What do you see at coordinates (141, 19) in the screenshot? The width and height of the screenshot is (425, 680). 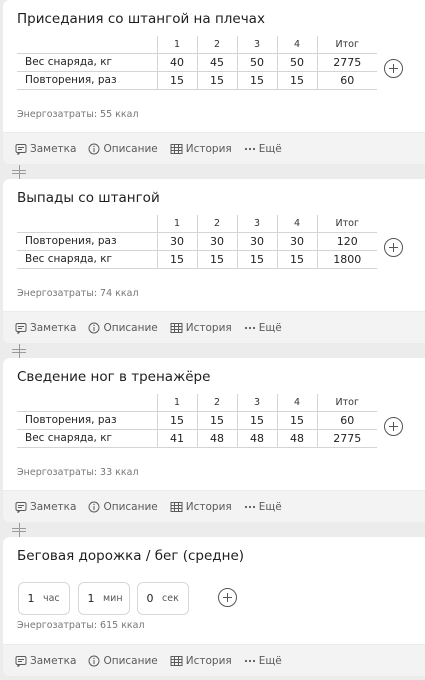 I see `exercise-title: Приседания со штангой на плечах` at bounding box center [141, 19].